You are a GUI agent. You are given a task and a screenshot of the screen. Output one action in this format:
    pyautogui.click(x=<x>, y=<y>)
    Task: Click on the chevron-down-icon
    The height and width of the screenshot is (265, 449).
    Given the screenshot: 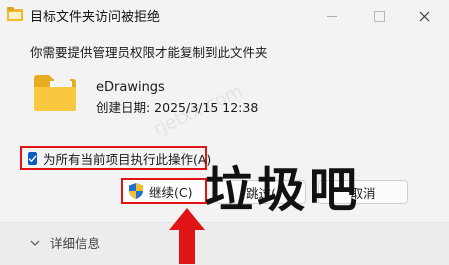 What is the action you would take?
    pyautogui.click(x=35, y=243)
    